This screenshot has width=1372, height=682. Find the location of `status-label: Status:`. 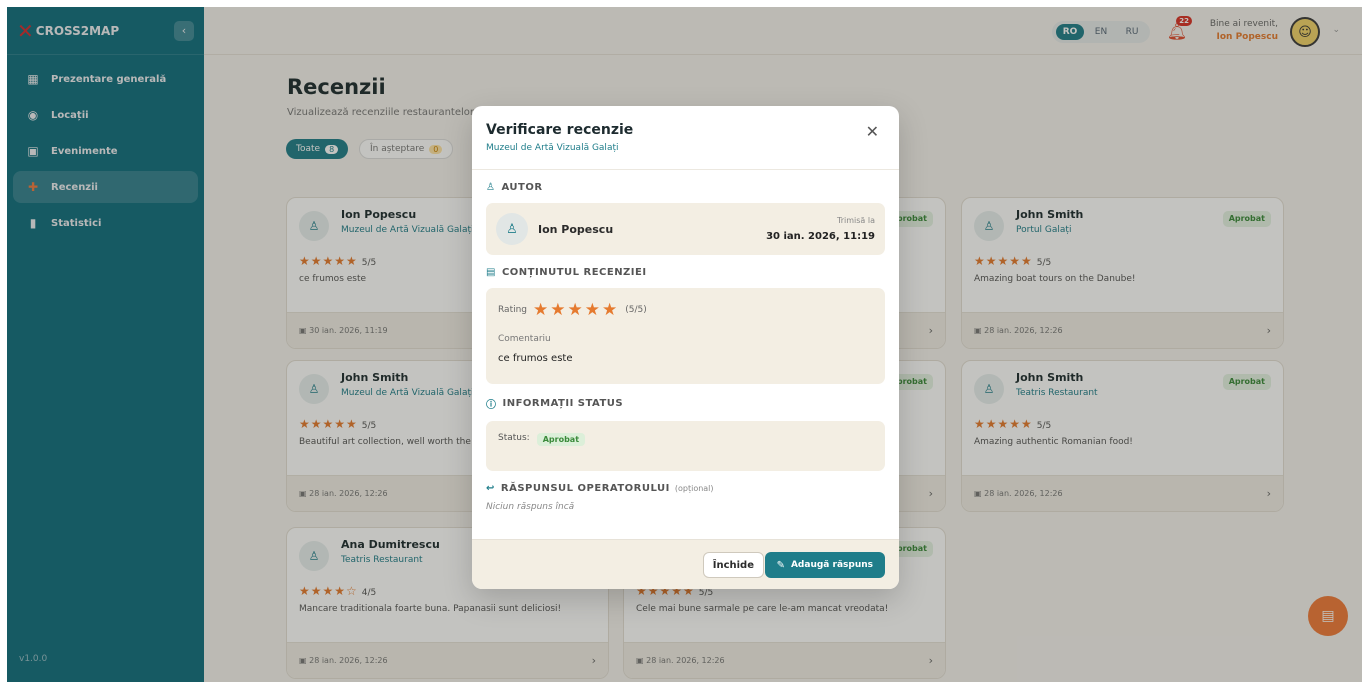

status-label: Status: is located at coordinates (514, 438).